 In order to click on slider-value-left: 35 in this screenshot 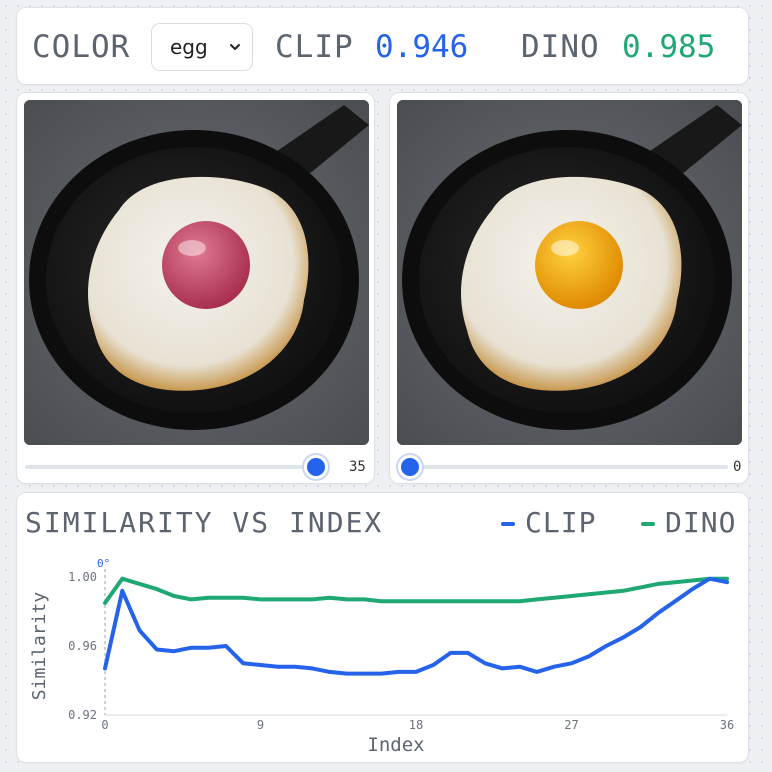, I will do `click(357, 467)`.